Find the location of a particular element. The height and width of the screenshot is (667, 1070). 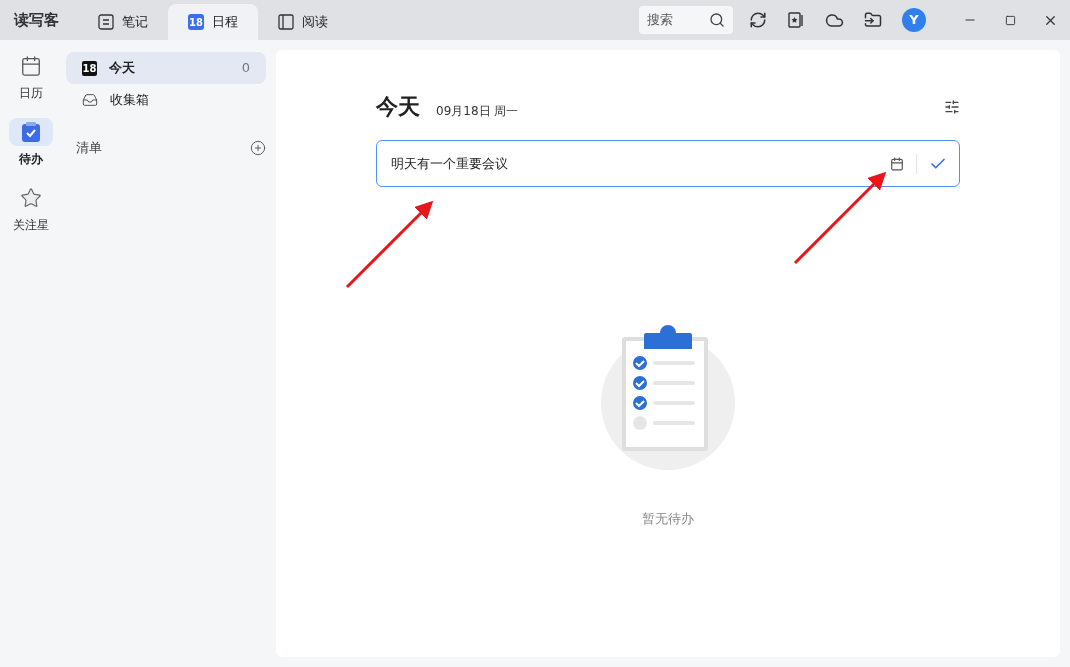

calendar-icon is located at coordinates (31, 66).